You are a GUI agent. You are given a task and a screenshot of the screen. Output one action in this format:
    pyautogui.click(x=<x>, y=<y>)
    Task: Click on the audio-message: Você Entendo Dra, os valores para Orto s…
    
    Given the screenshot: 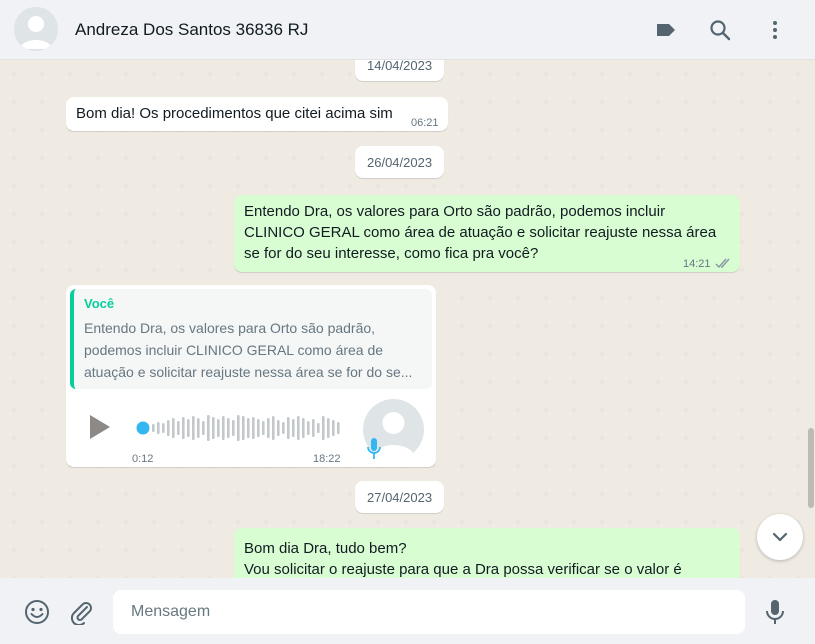 What is the action you would take?
    pyautogui.click(x=251, y=376)
    